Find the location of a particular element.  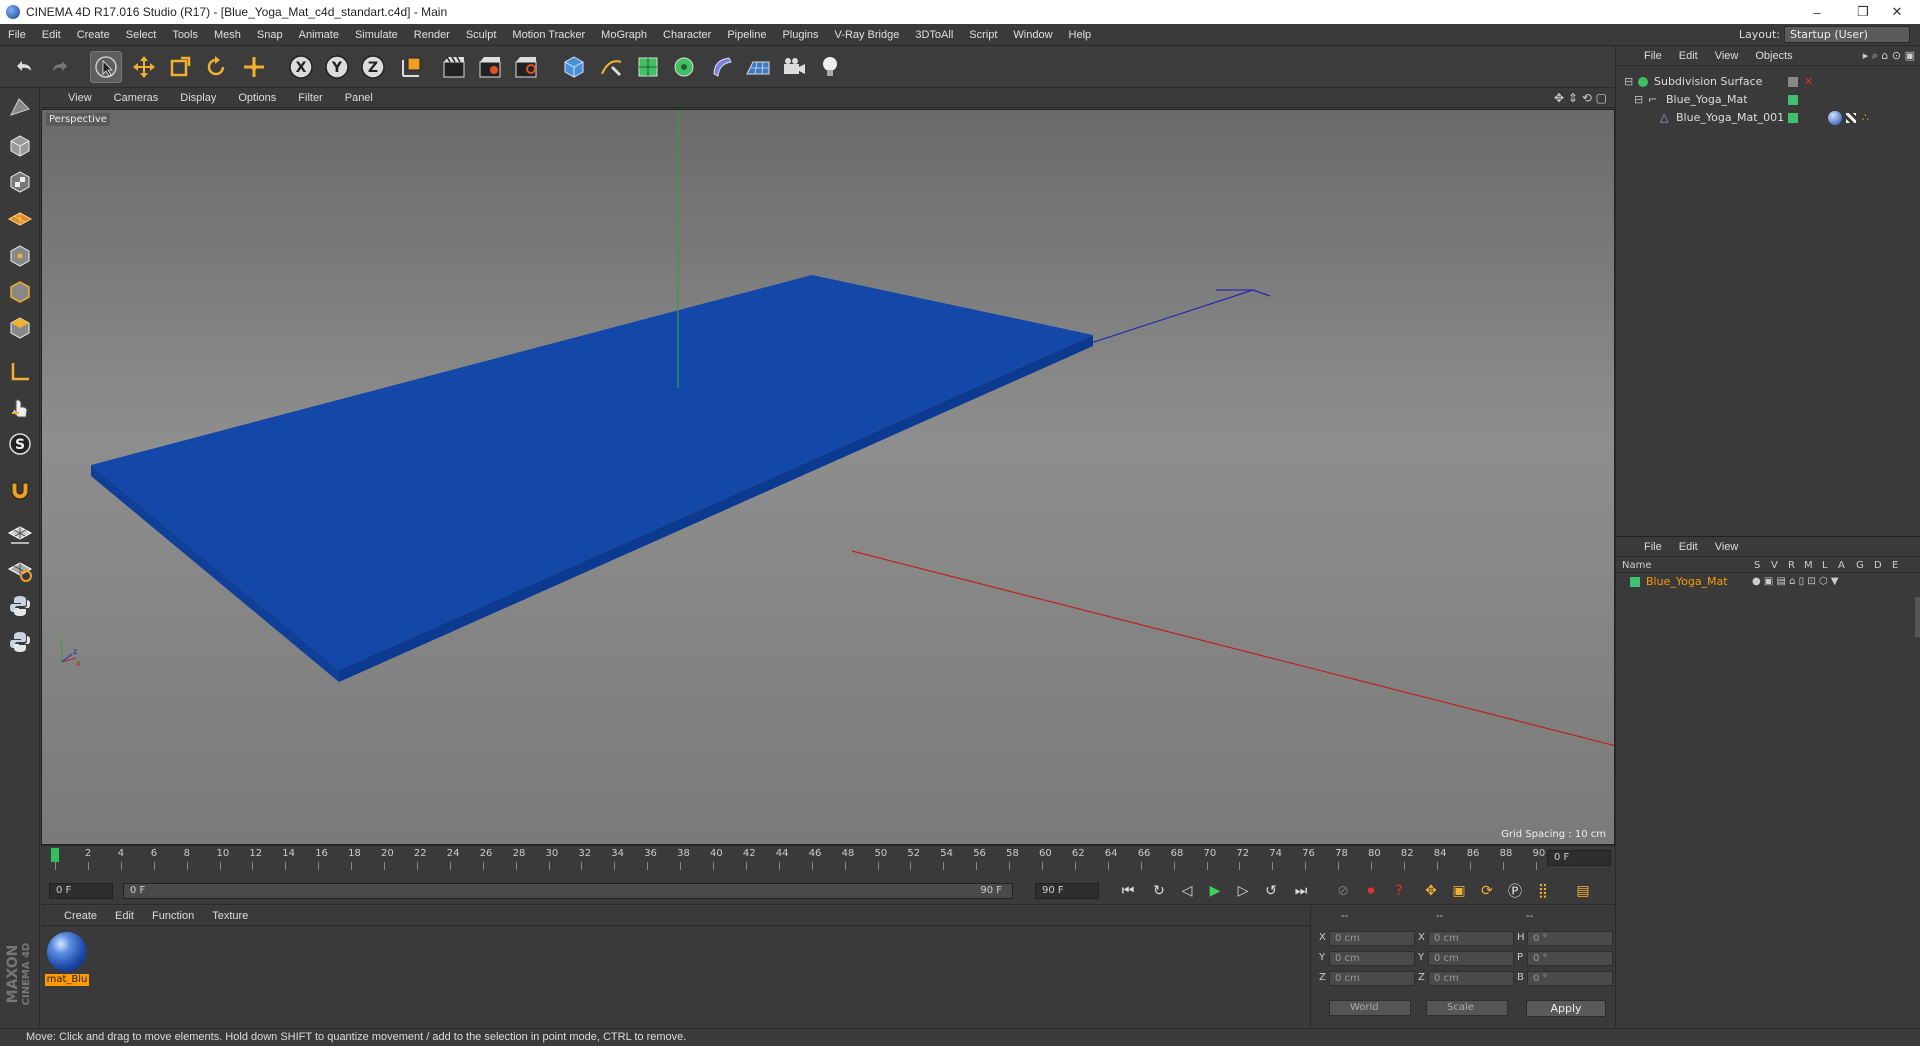

y-axis-icon: Y is located at coordinates (337, 67).